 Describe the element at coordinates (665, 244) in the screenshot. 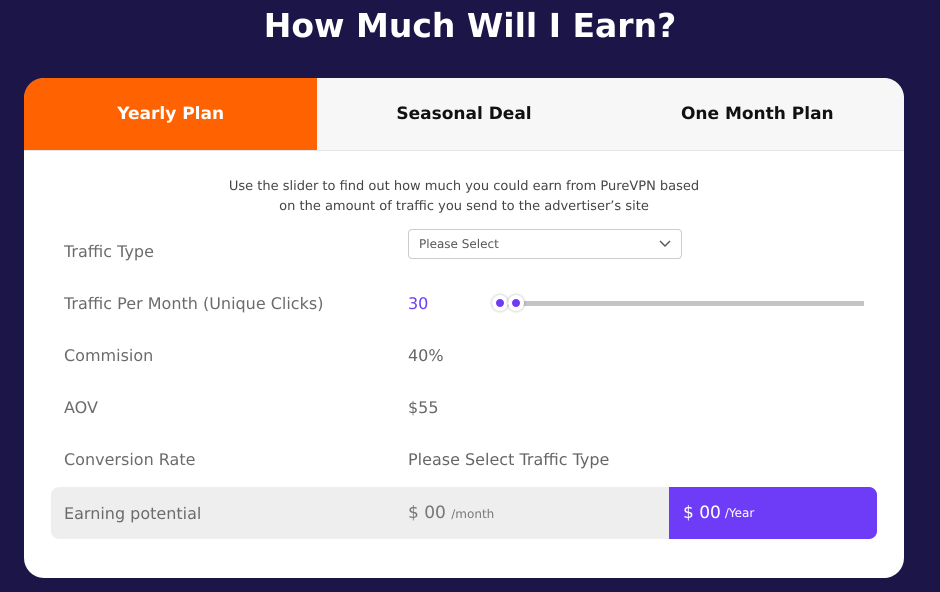

I see `chevron-down-icon` at that location.